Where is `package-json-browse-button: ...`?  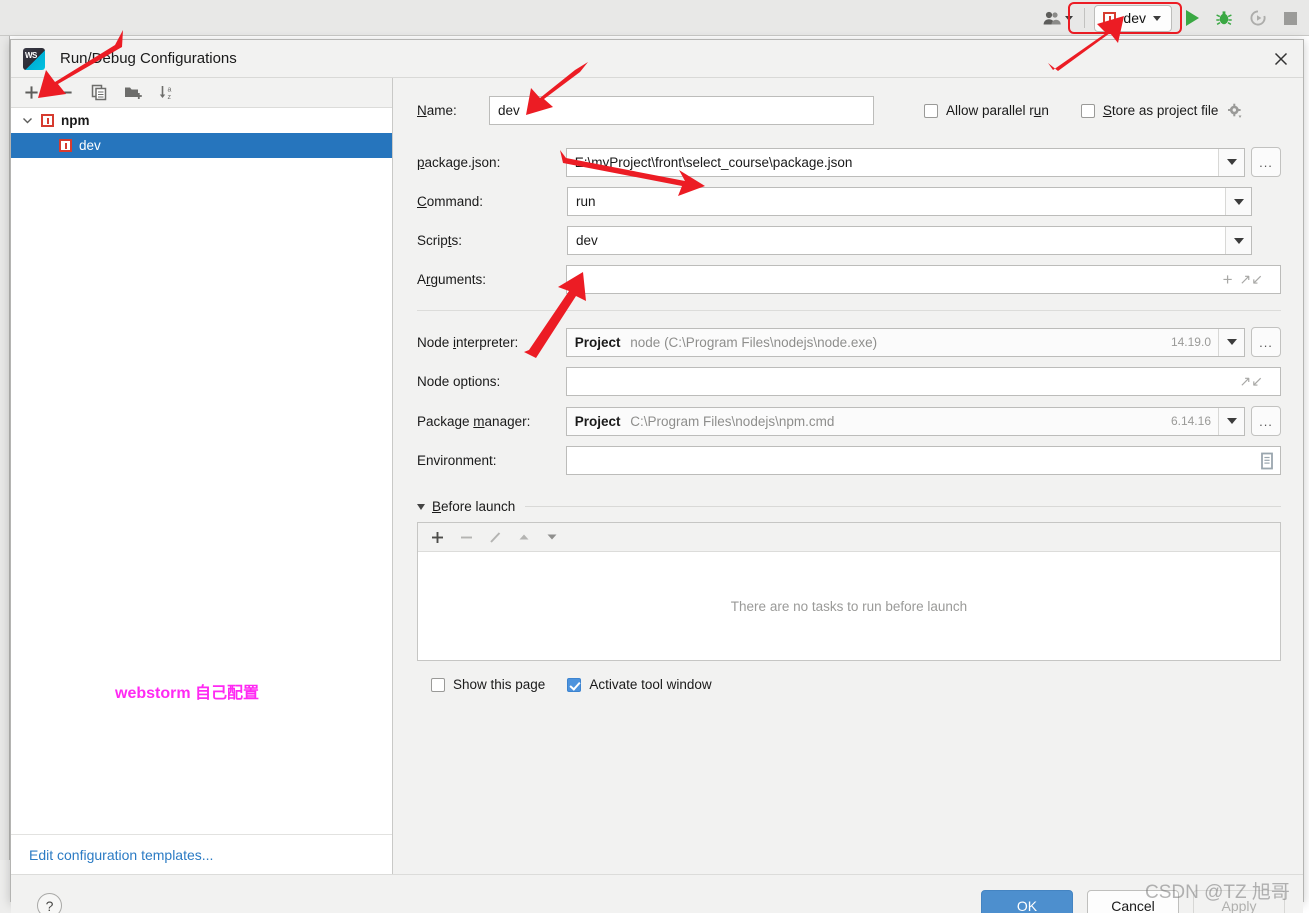 package-json-browse-button: ... is located at coordinates (1266, 162).